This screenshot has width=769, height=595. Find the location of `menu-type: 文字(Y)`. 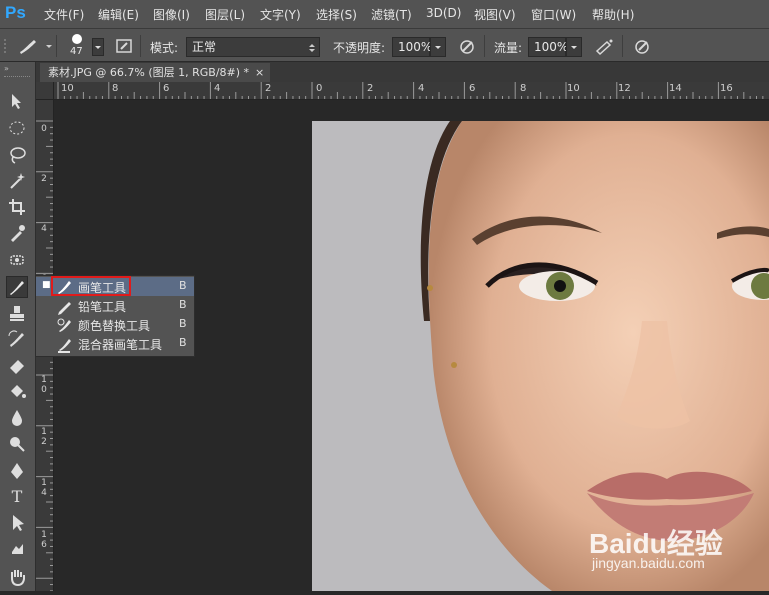

menu-type: 文字(Y) is located at coordinates (280, 14).